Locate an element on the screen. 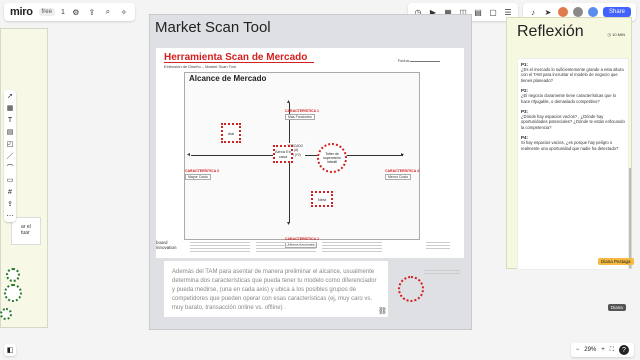 The width and height of the screenshot is (640, 360). timer-label: 10 MIN is located at coordinates (618, 34).